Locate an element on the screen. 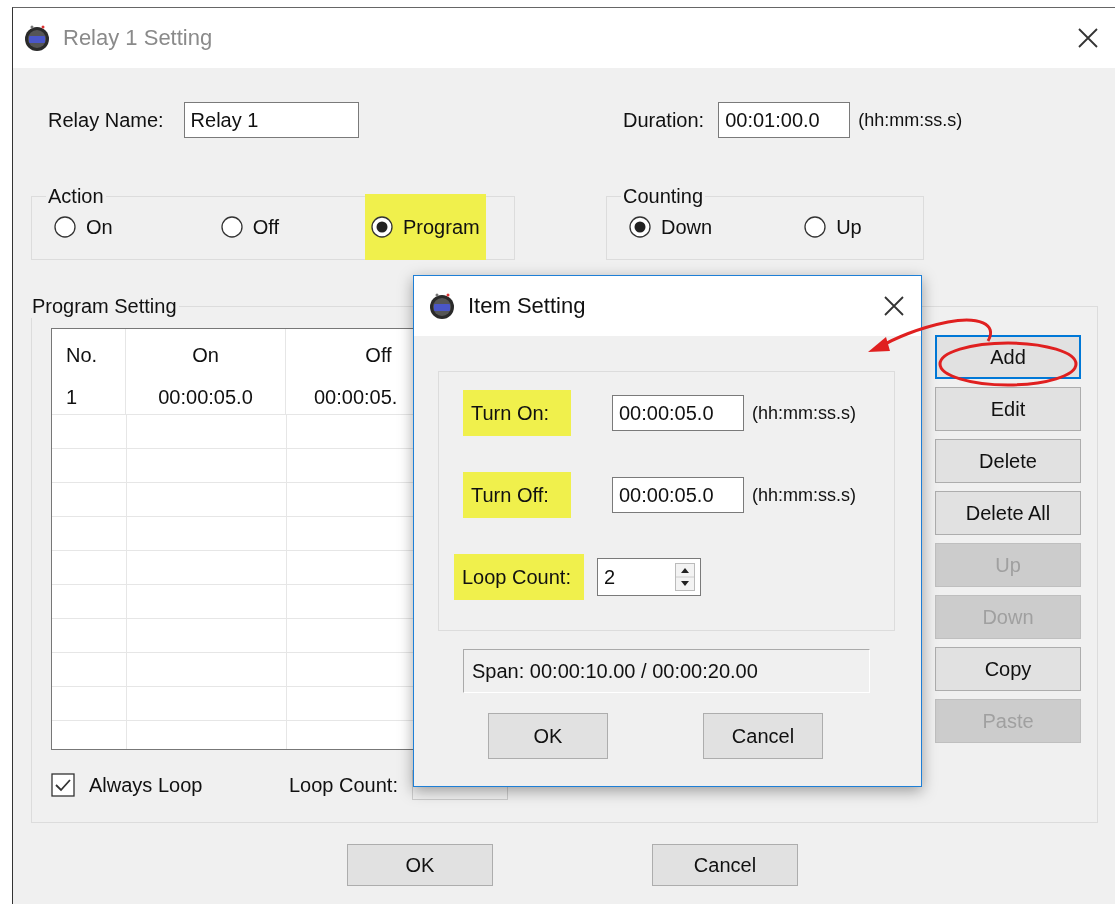 This screenshot has height=904, width=1115. dialog-title: Item Setting is located at coordinates (527, 306).